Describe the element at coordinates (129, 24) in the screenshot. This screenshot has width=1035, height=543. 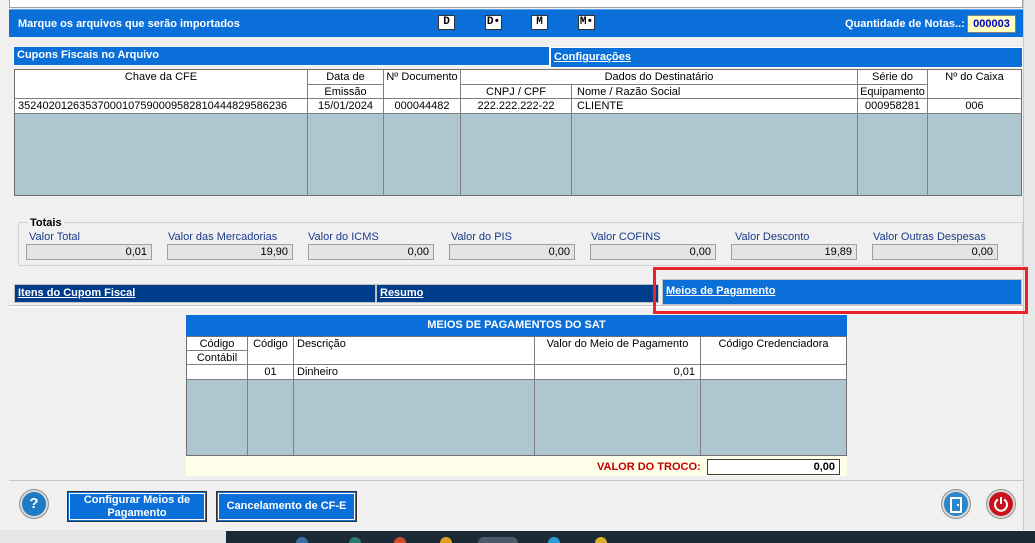
I see `header-title: Marque os arquivos que serão importados` at that location.